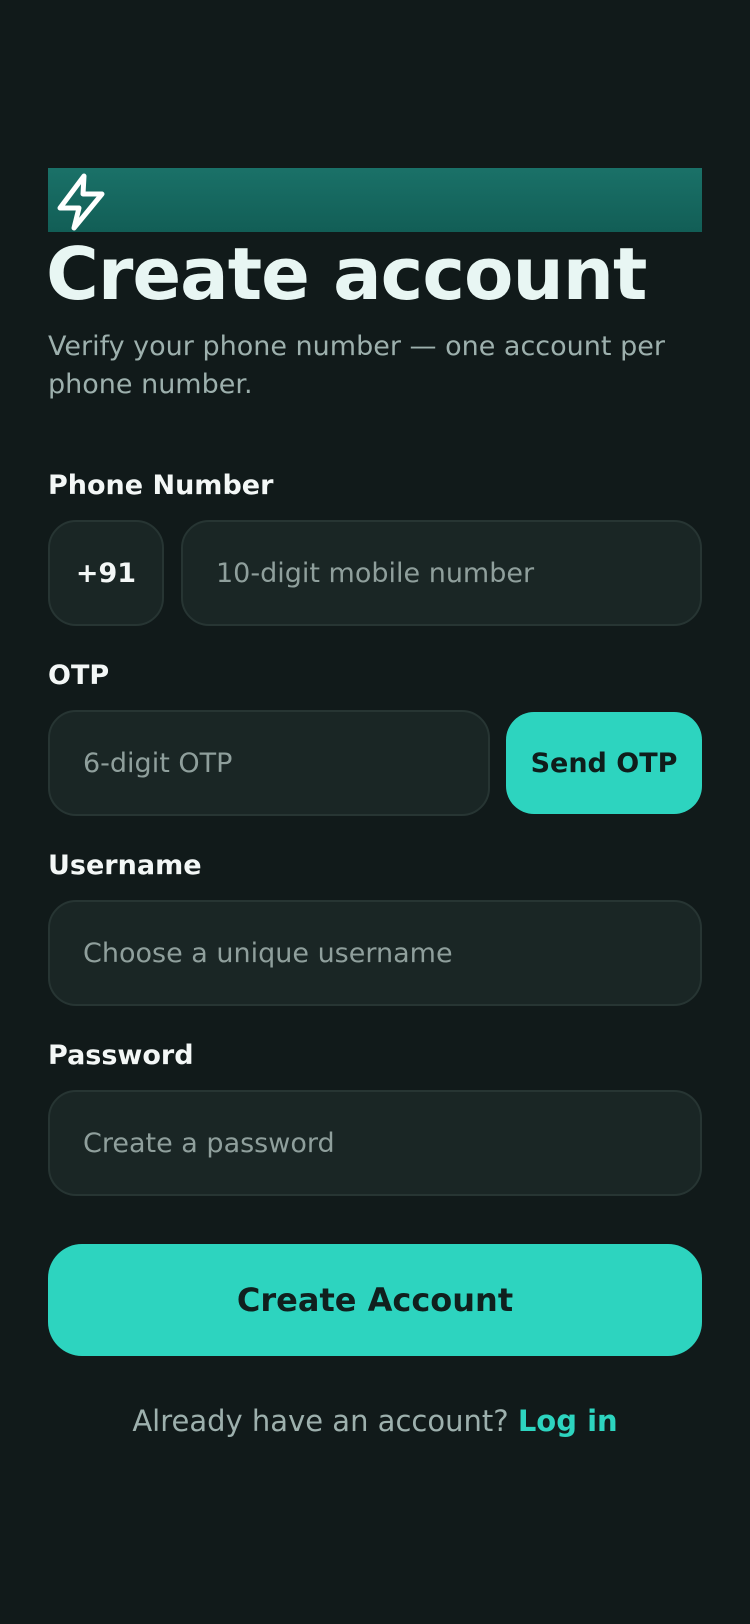  I want to click on password-field, so click(375, 1143).